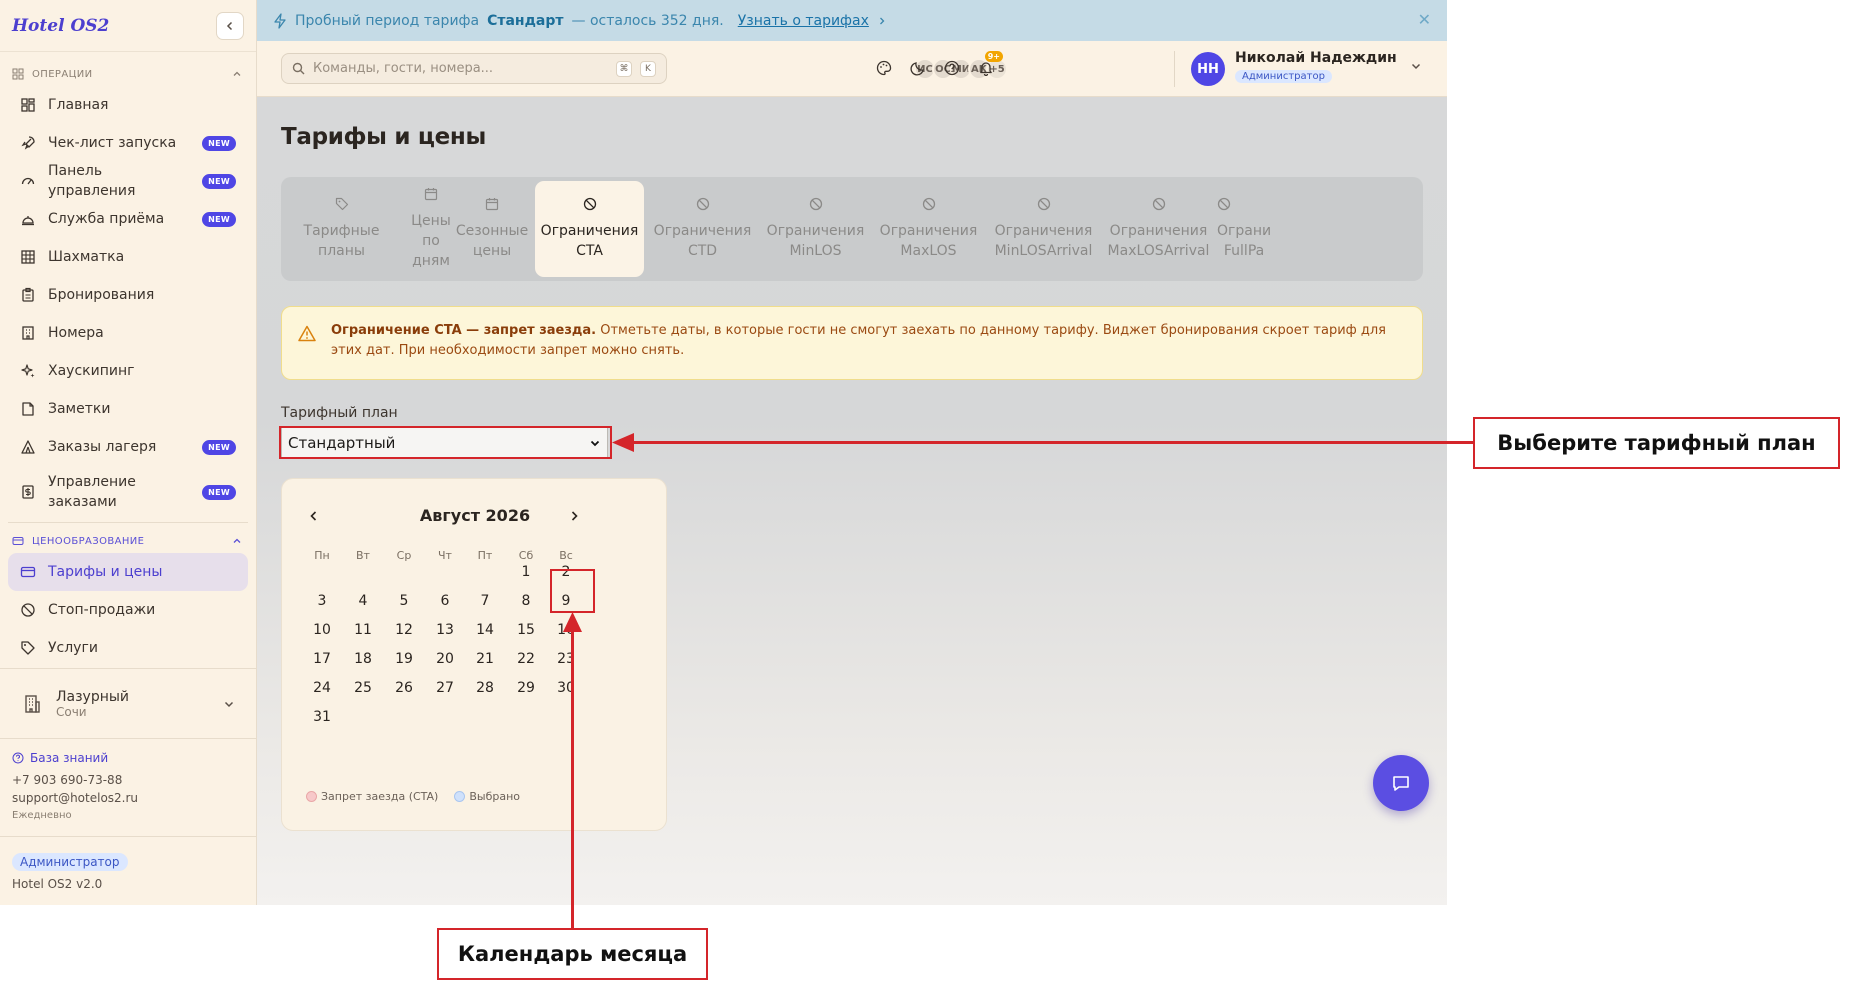 This screenshot has width=1850, height=997. I want to click on calendar-legend: Запрет заезда (CTA) Выбрано, so click(413, 796).